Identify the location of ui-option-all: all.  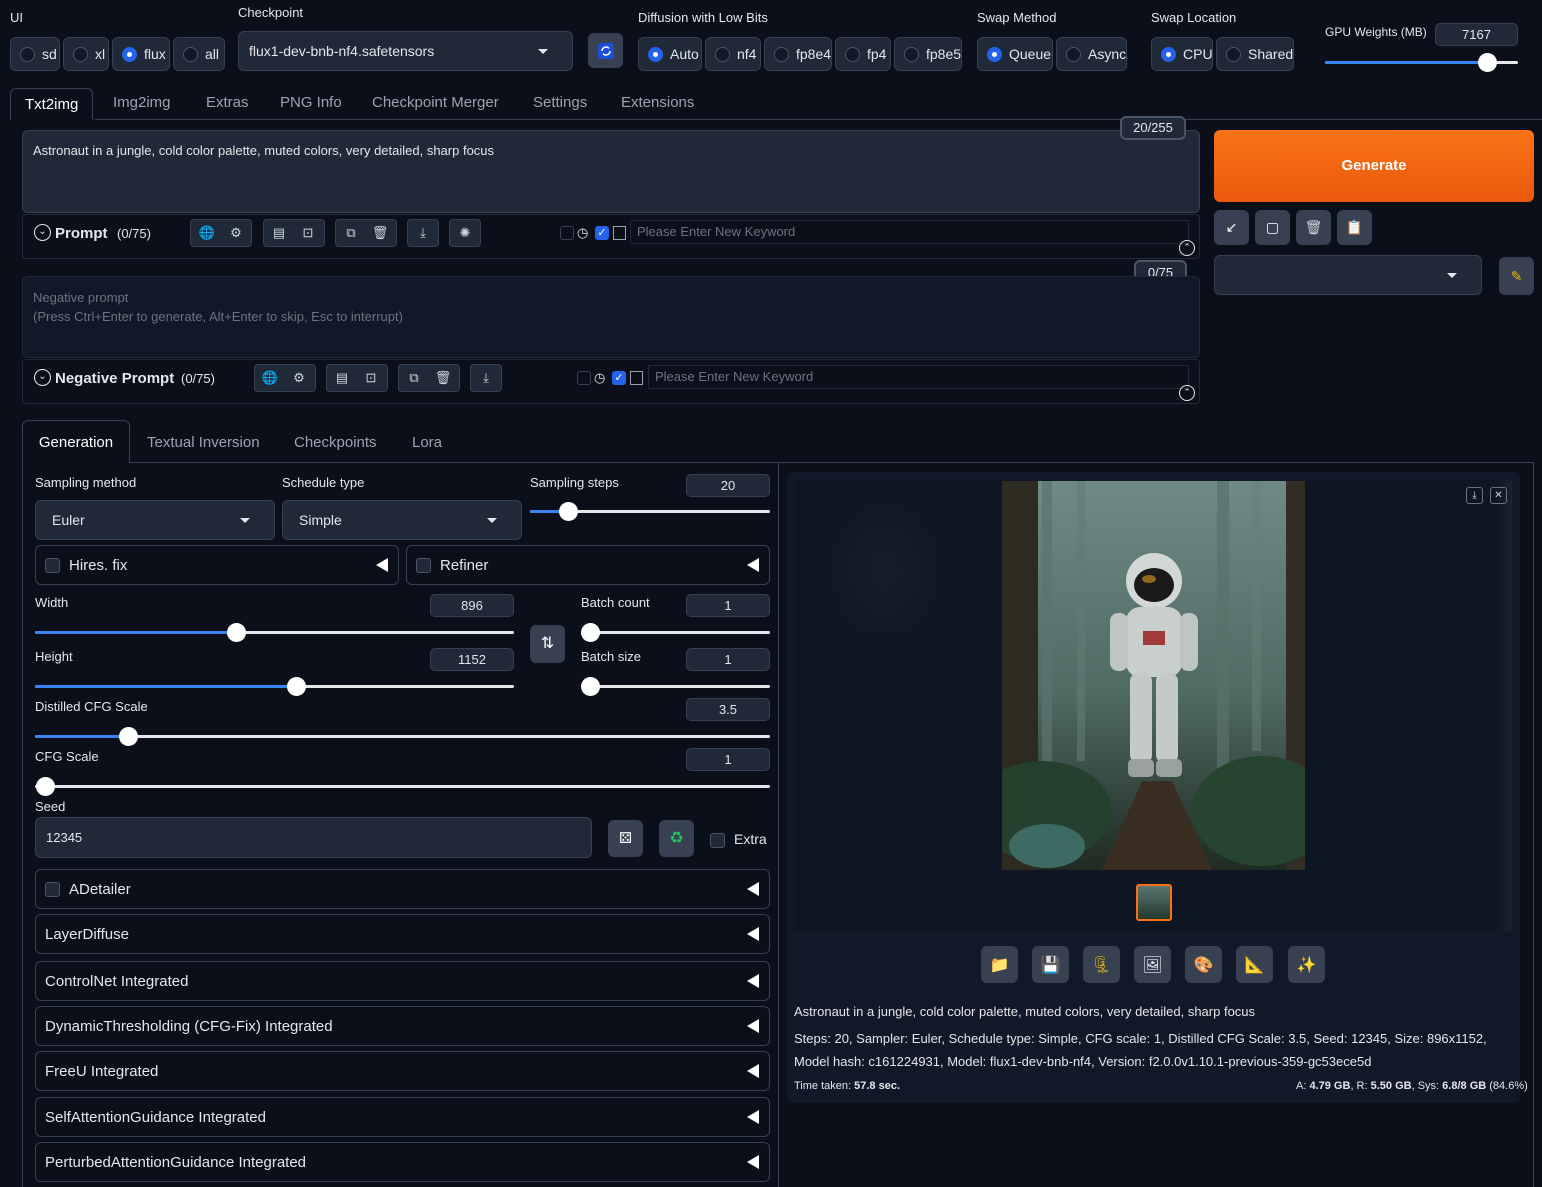
(199, 54).